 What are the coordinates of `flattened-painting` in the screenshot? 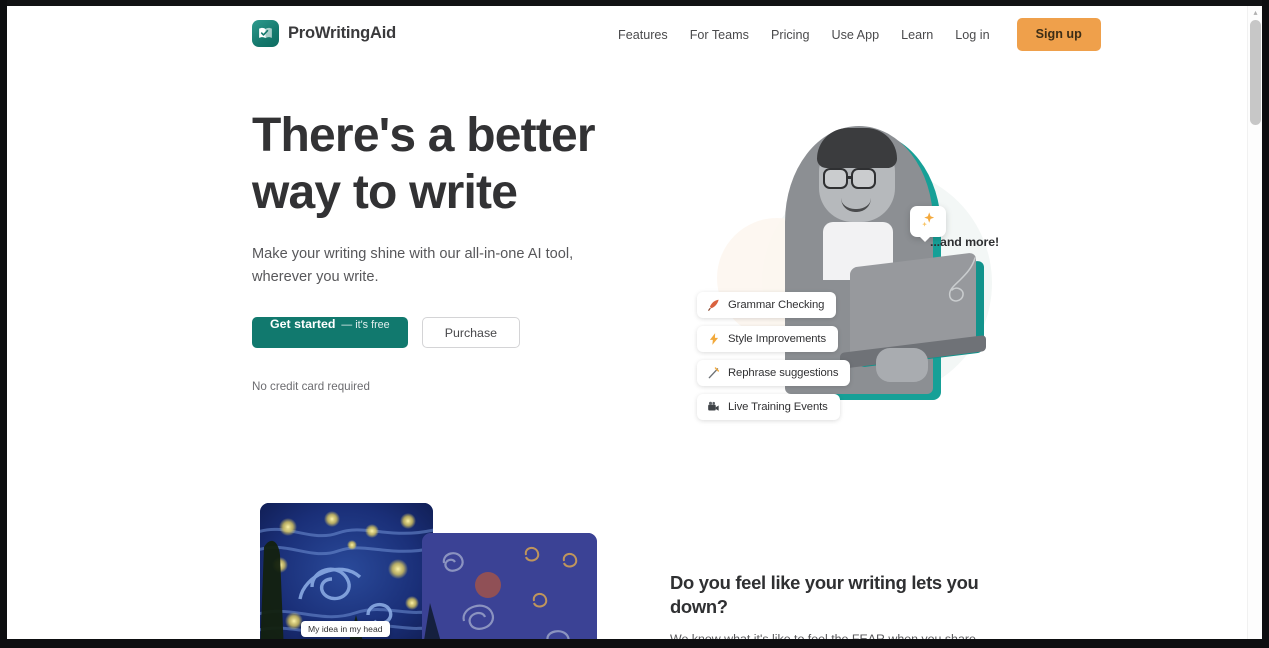 It's located at (509, 586).